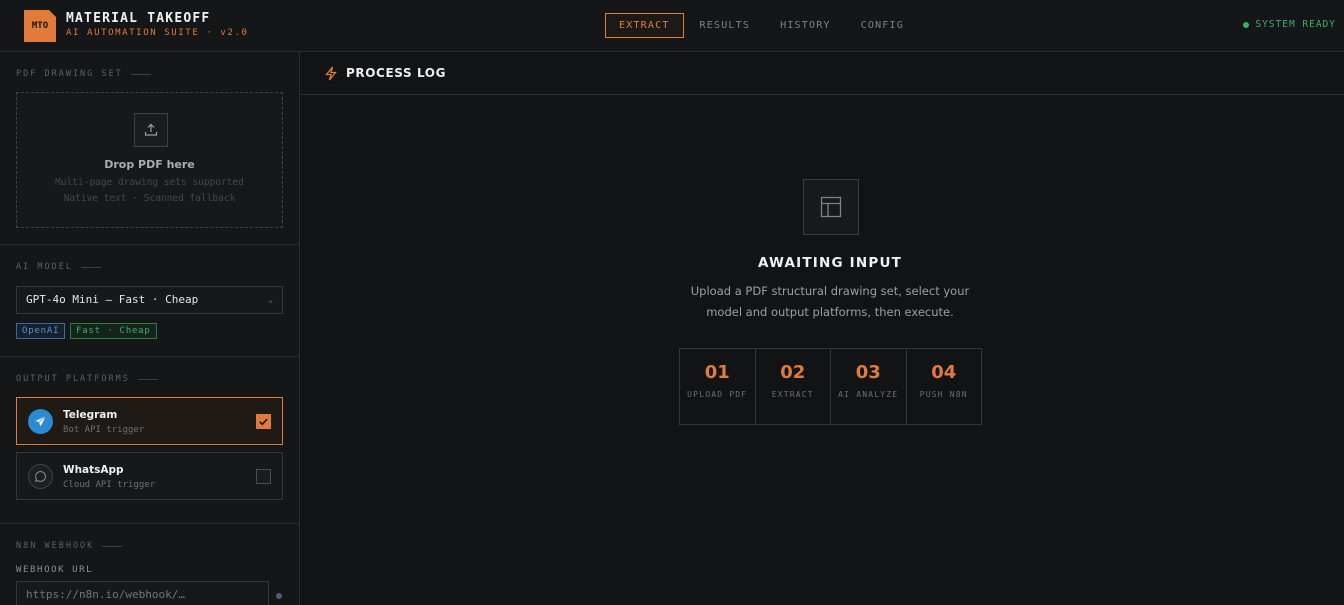 This screenshot has height=605, width=1344. I want to click on drop-title: Drop PDF here, so click(149, 164).